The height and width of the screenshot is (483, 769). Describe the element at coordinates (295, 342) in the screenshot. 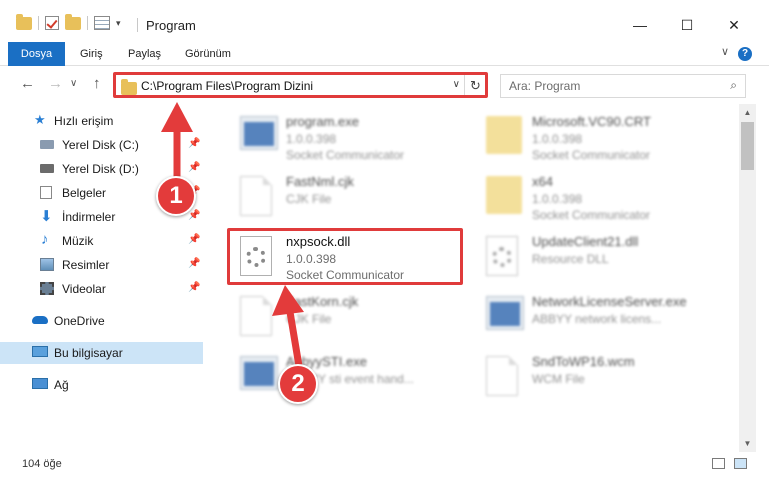

I see `arrow-2-shaft` at that location.